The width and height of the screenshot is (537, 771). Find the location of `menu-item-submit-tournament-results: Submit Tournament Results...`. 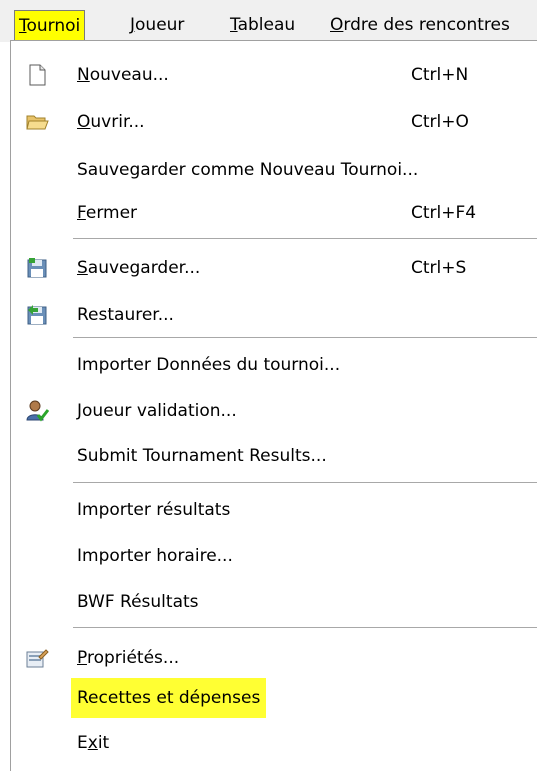

menu-item-submit-tournament-results: Submit Tournament Results... is located at coordinates (271, 456).